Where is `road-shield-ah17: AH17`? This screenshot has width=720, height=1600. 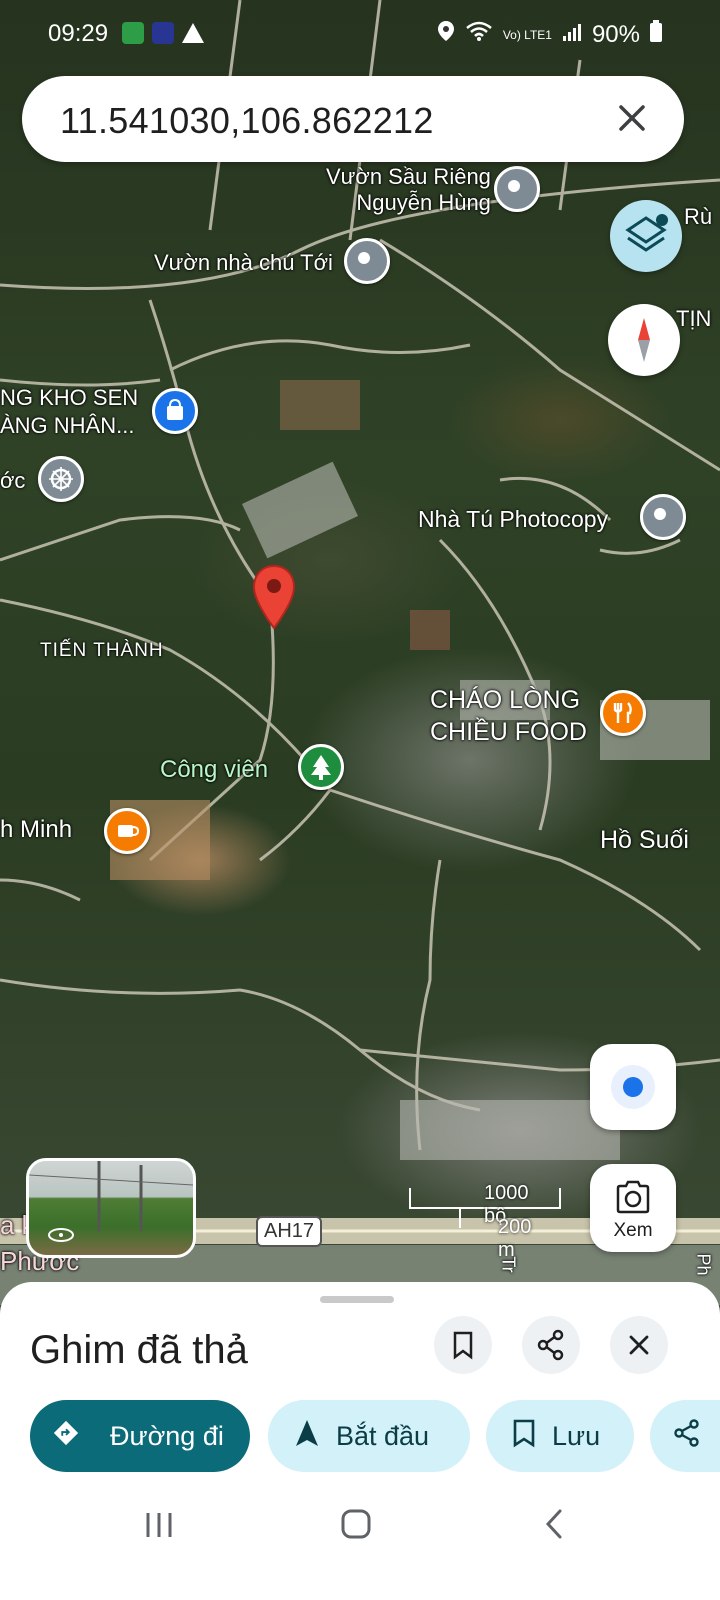 road-shield-ah17: AH17 is located at coordinates (289, 1231).